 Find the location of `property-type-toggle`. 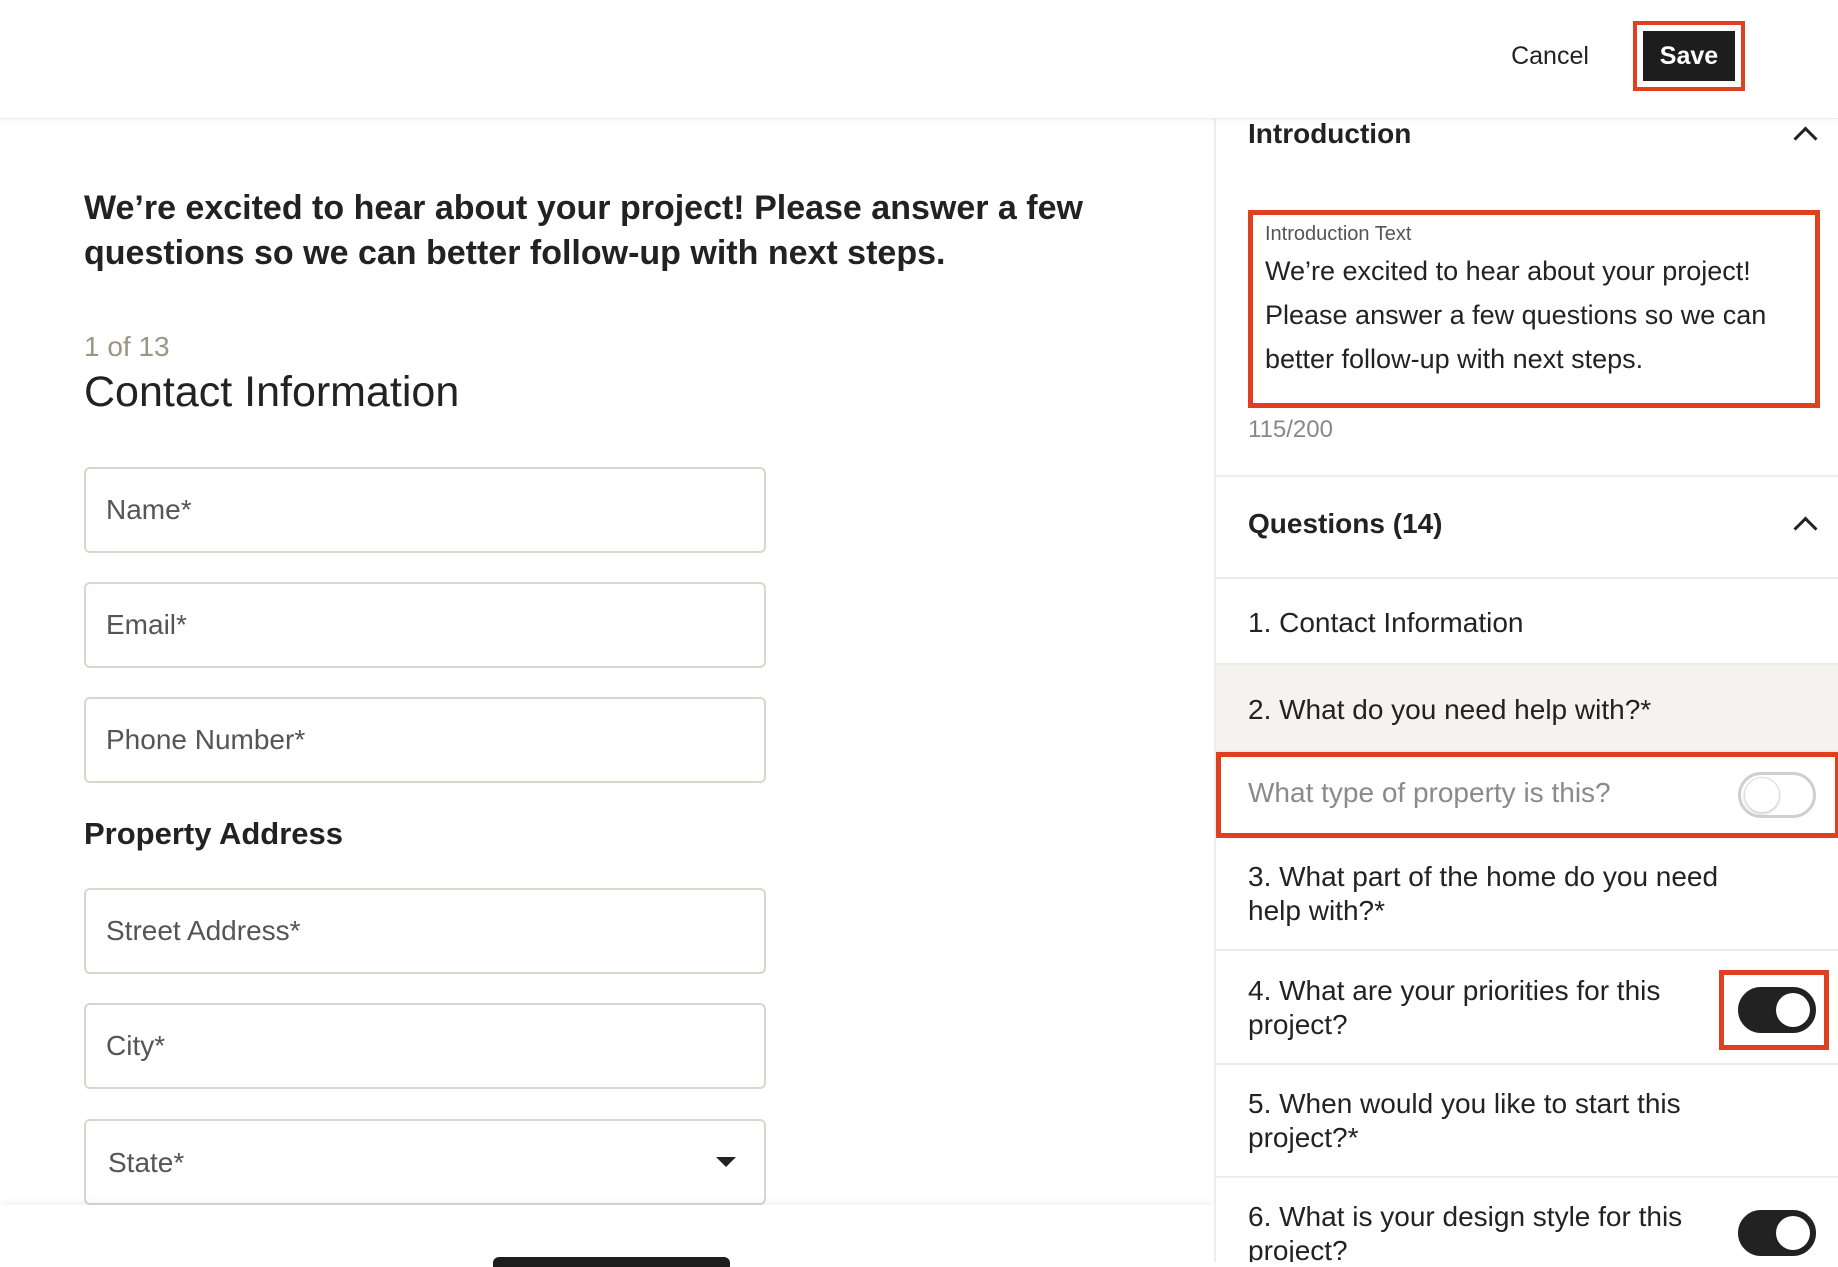

property-type-toggle is located at coordinates (1777, 795).